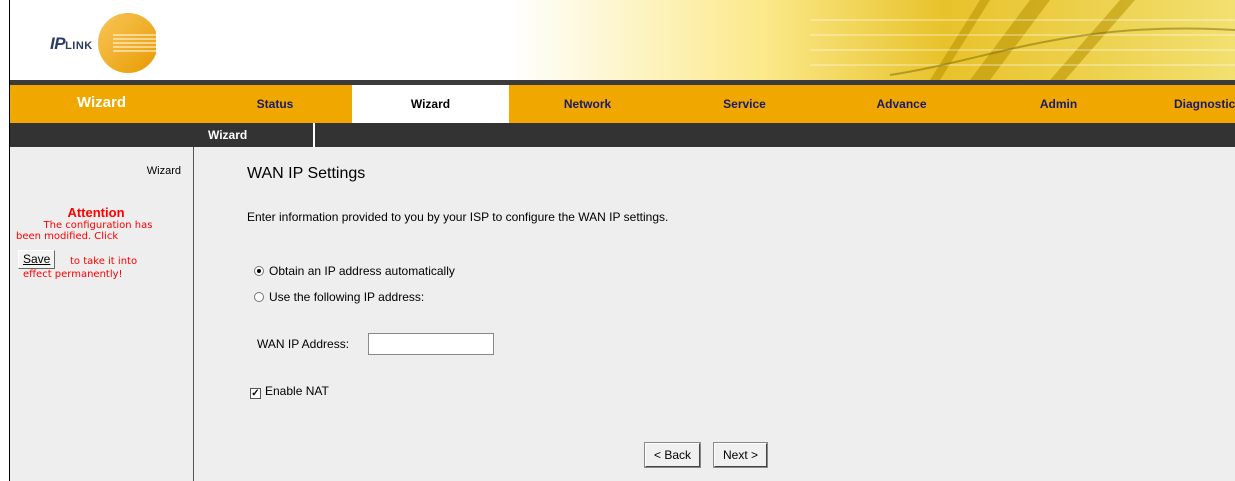 The width and height of the screenshot is (1235, 481). I want to click on logo-text: IPLINK, so click(71, 44).